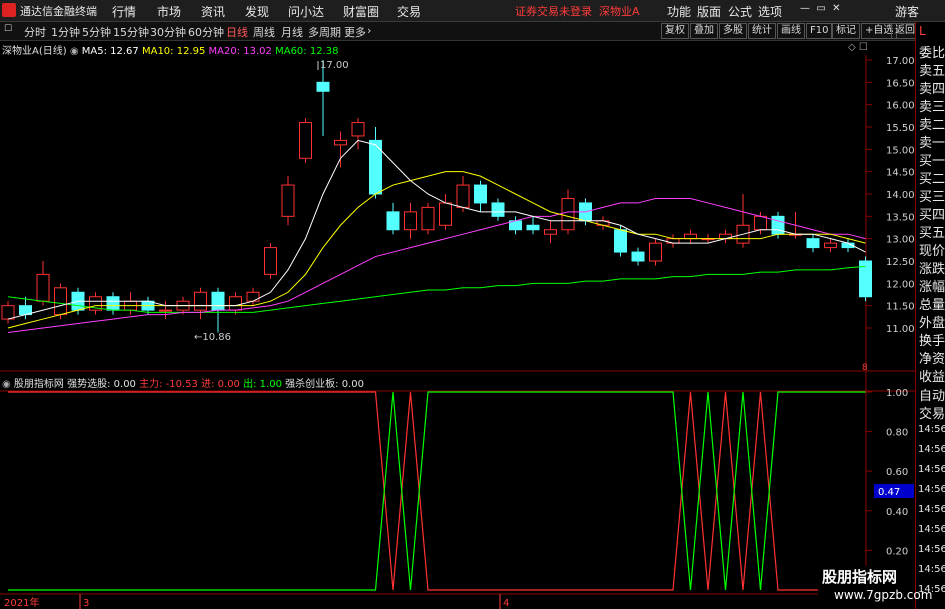  Describe the element at coordinates (883, 595) in the screenshot. I see `watermark-url: www.7gpzb.com` at that location.